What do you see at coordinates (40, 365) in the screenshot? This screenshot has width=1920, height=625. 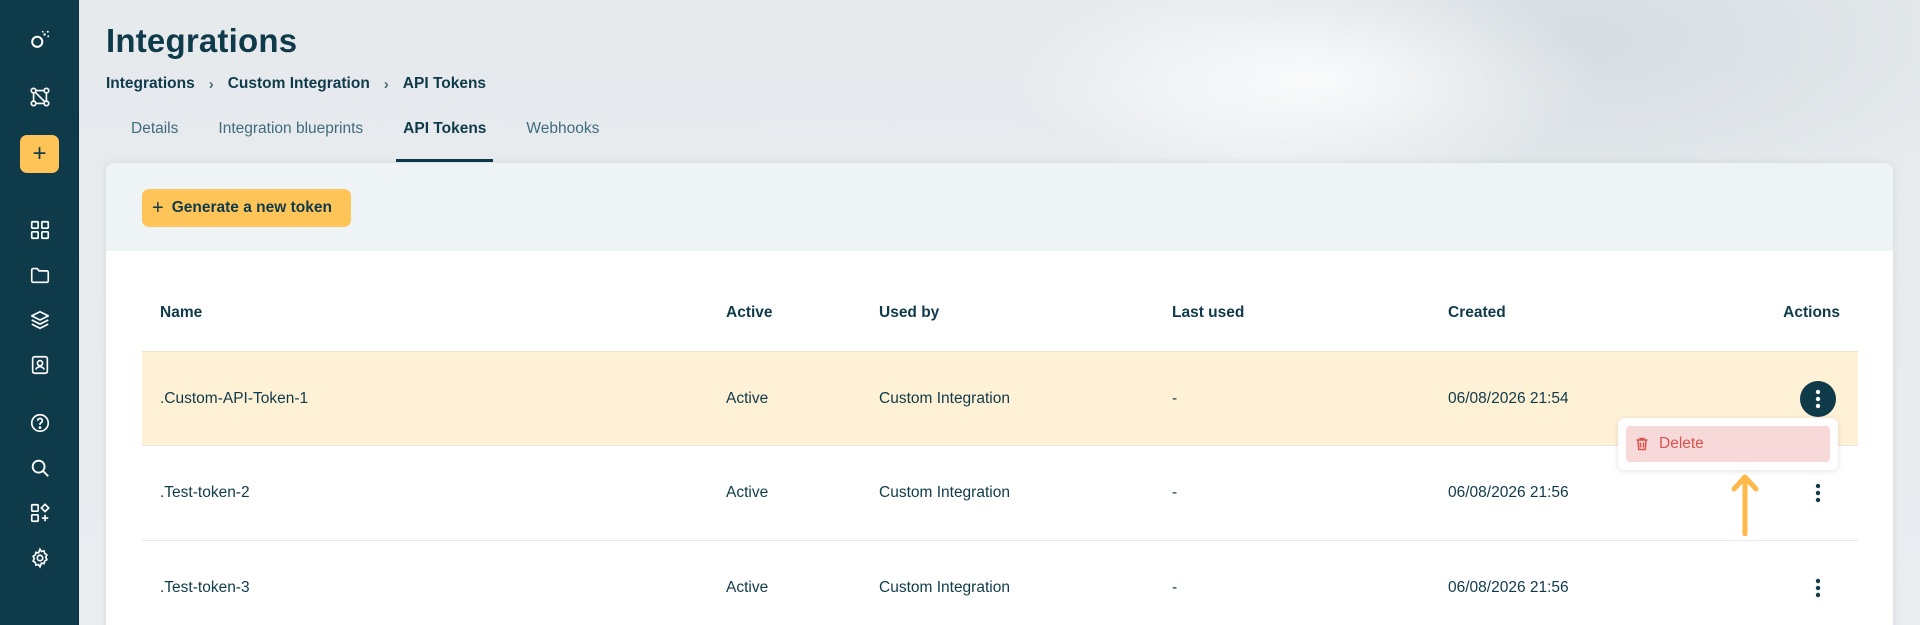 I see `contacts-icon` at bounding box center [40, 365].